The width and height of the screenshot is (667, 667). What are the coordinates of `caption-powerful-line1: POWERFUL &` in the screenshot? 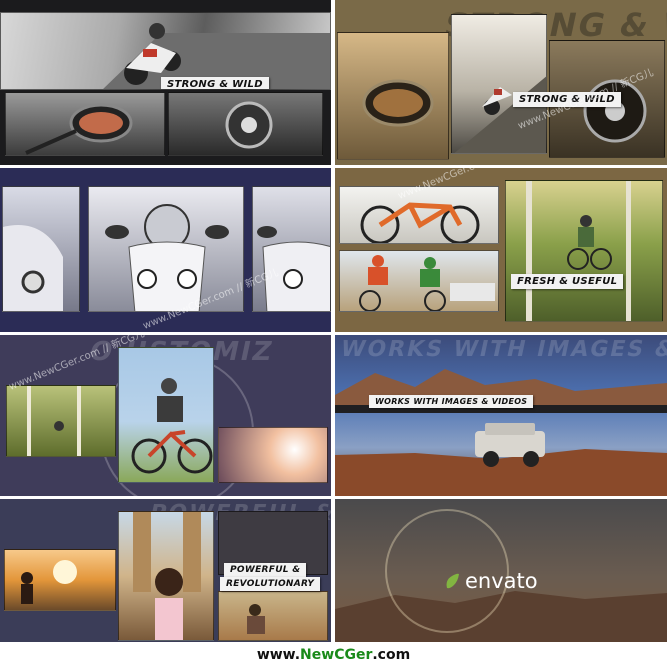 It's located at (265, 570).